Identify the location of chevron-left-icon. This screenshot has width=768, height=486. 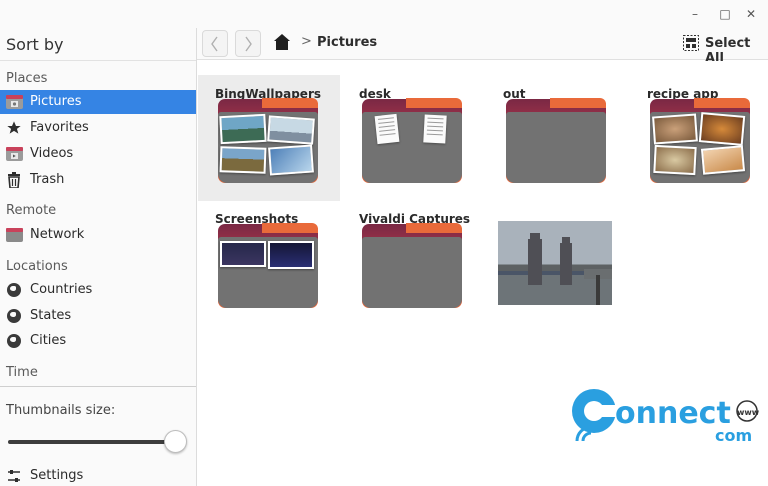
(214, 44).